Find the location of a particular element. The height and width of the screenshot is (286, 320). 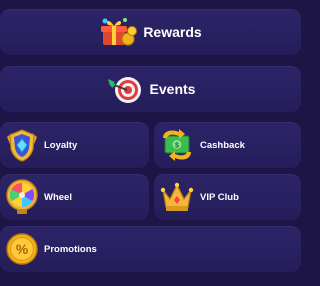

percent-coin-icon: % is located at coordinates (22, 249).